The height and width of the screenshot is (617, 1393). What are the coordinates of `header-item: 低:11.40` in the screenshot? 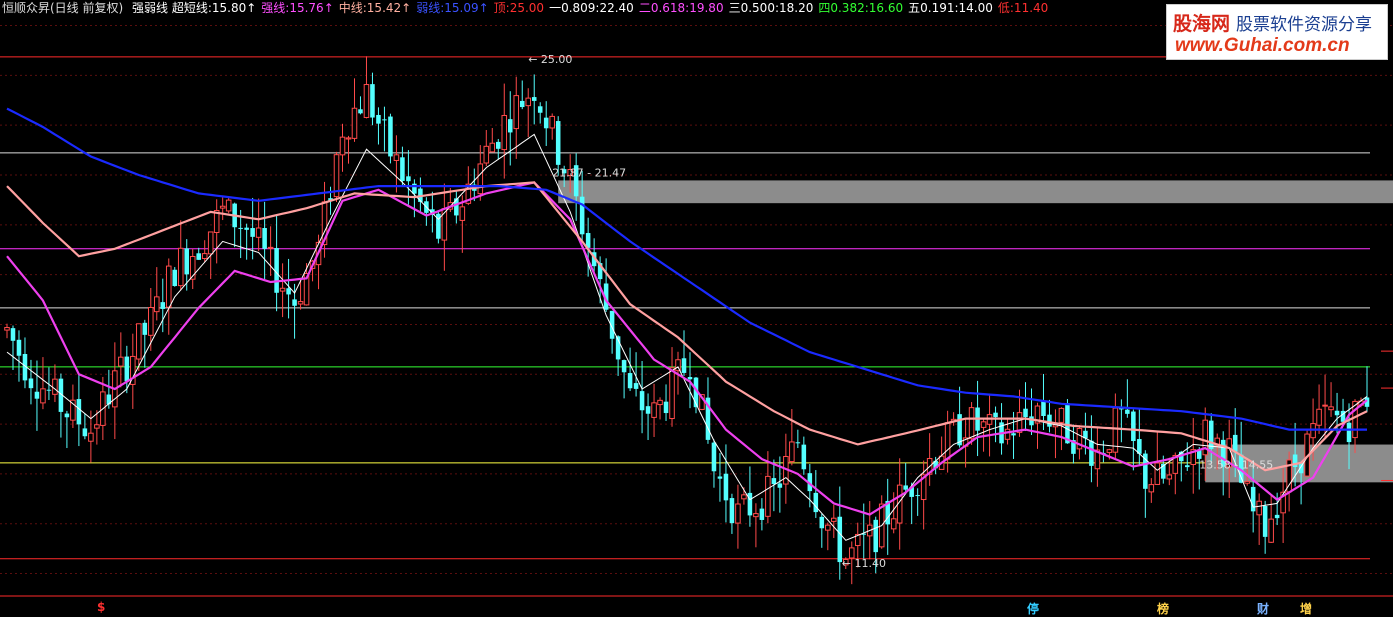 It's located at (1023, 8).